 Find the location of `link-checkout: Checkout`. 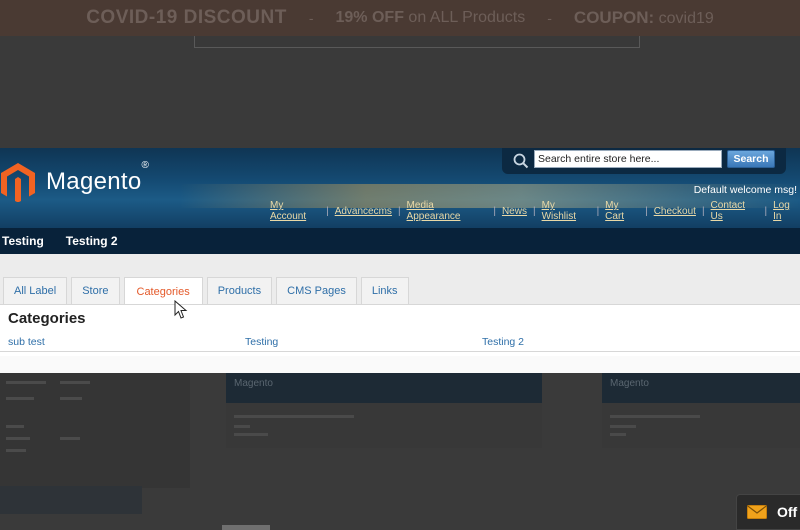

link-checkout: Checkout is located at coordinates (675, 211).